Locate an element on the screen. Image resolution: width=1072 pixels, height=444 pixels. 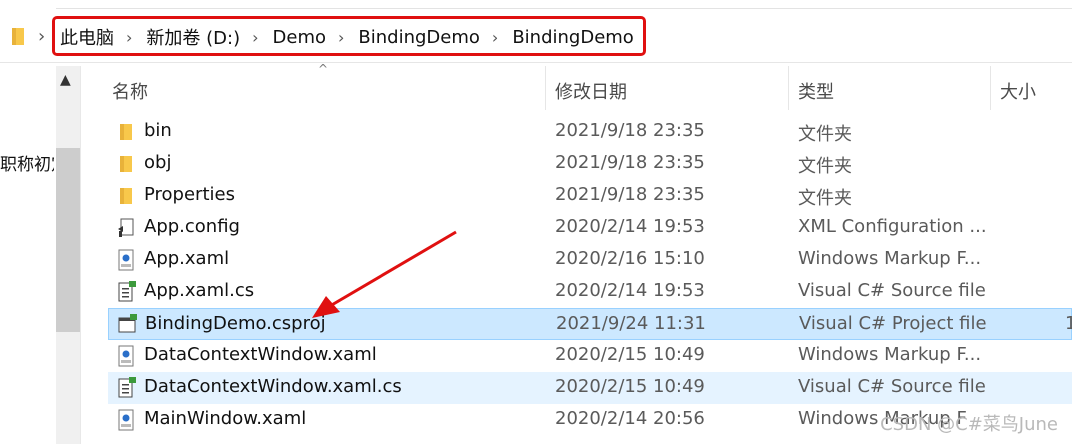
file-name: App.config is located at coordinates (192, 226).